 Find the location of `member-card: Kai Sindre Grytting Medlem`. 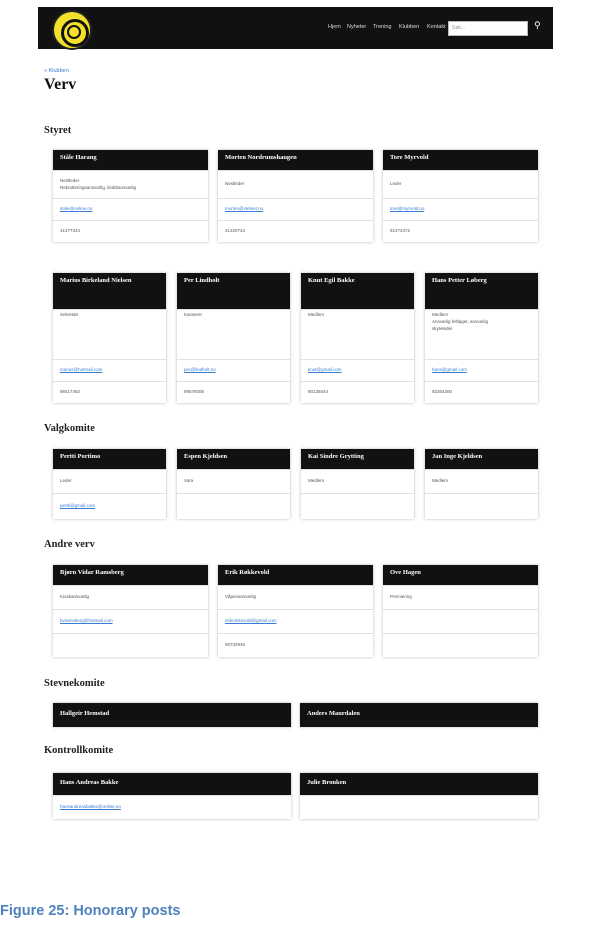

member-card: Kai Sindre Grytting Medlem is located at coordinates (357, 484).